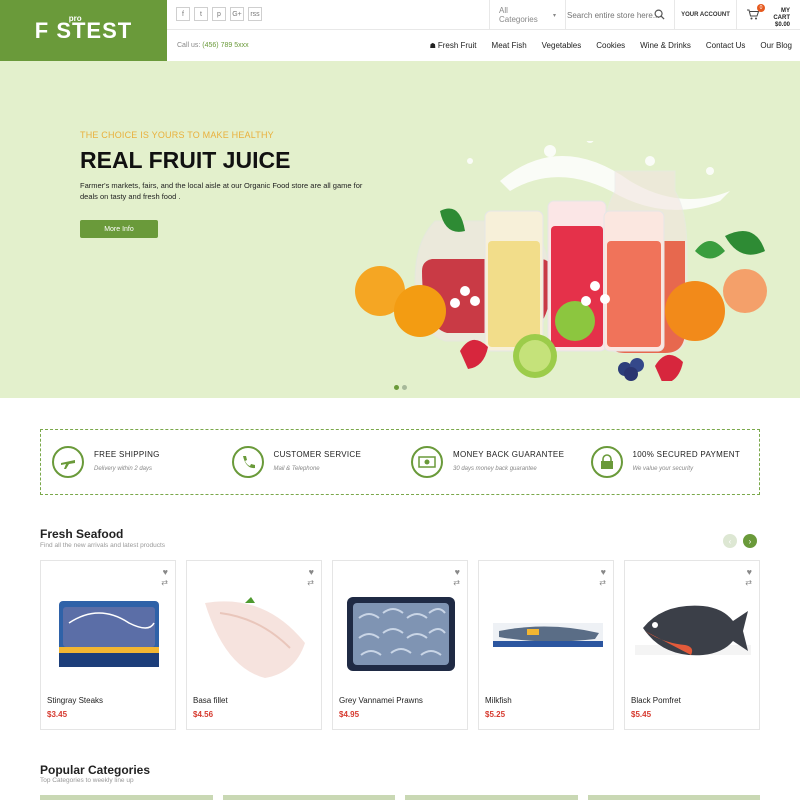  Describe the element at coordinates (740, 541) in the screenshot. I see `carousel-arrows: ‹ ›` at that location.